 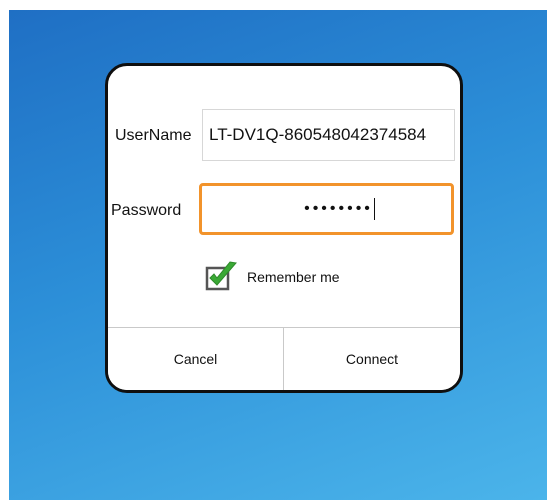 I want to click on checkmark-icon, so click(x=221, y=276).